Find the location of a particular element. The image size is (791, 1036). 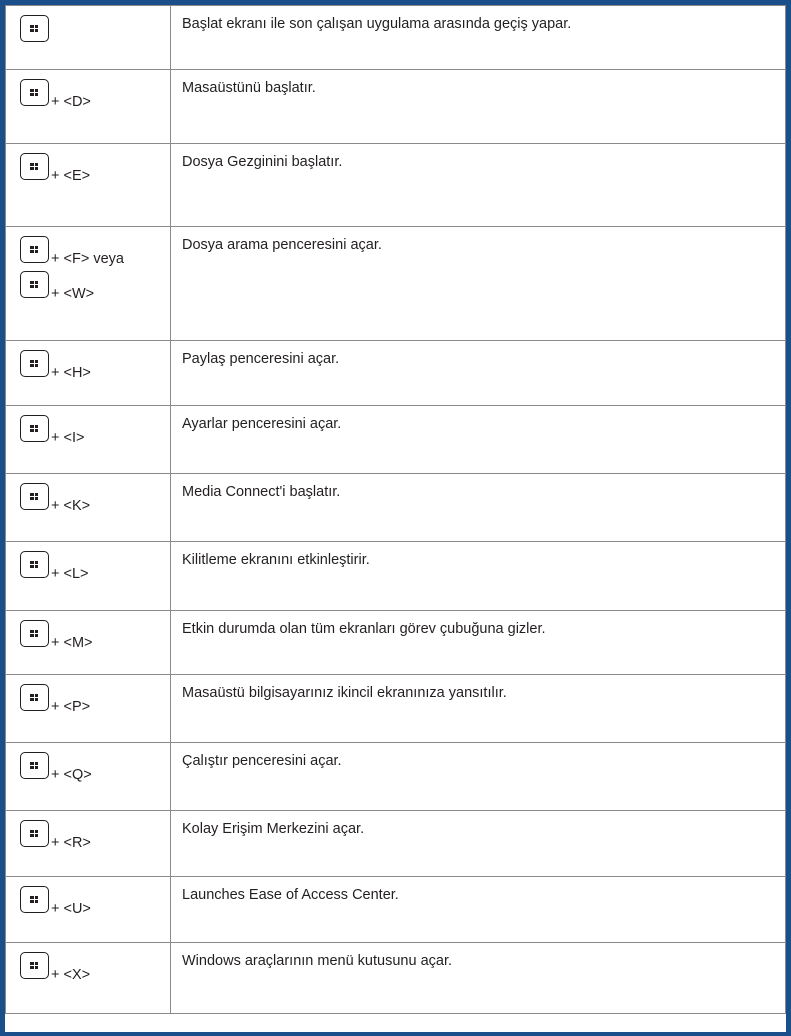

description-cell: Kilitleme ekranını etkinleştirir. is located at coordinates (478, 576).